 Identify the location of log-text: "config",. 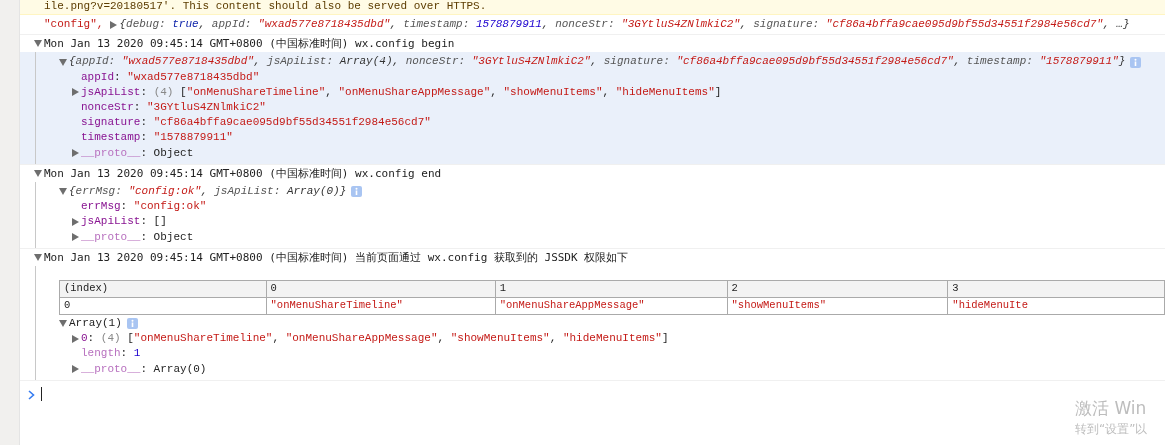
(74, 24).